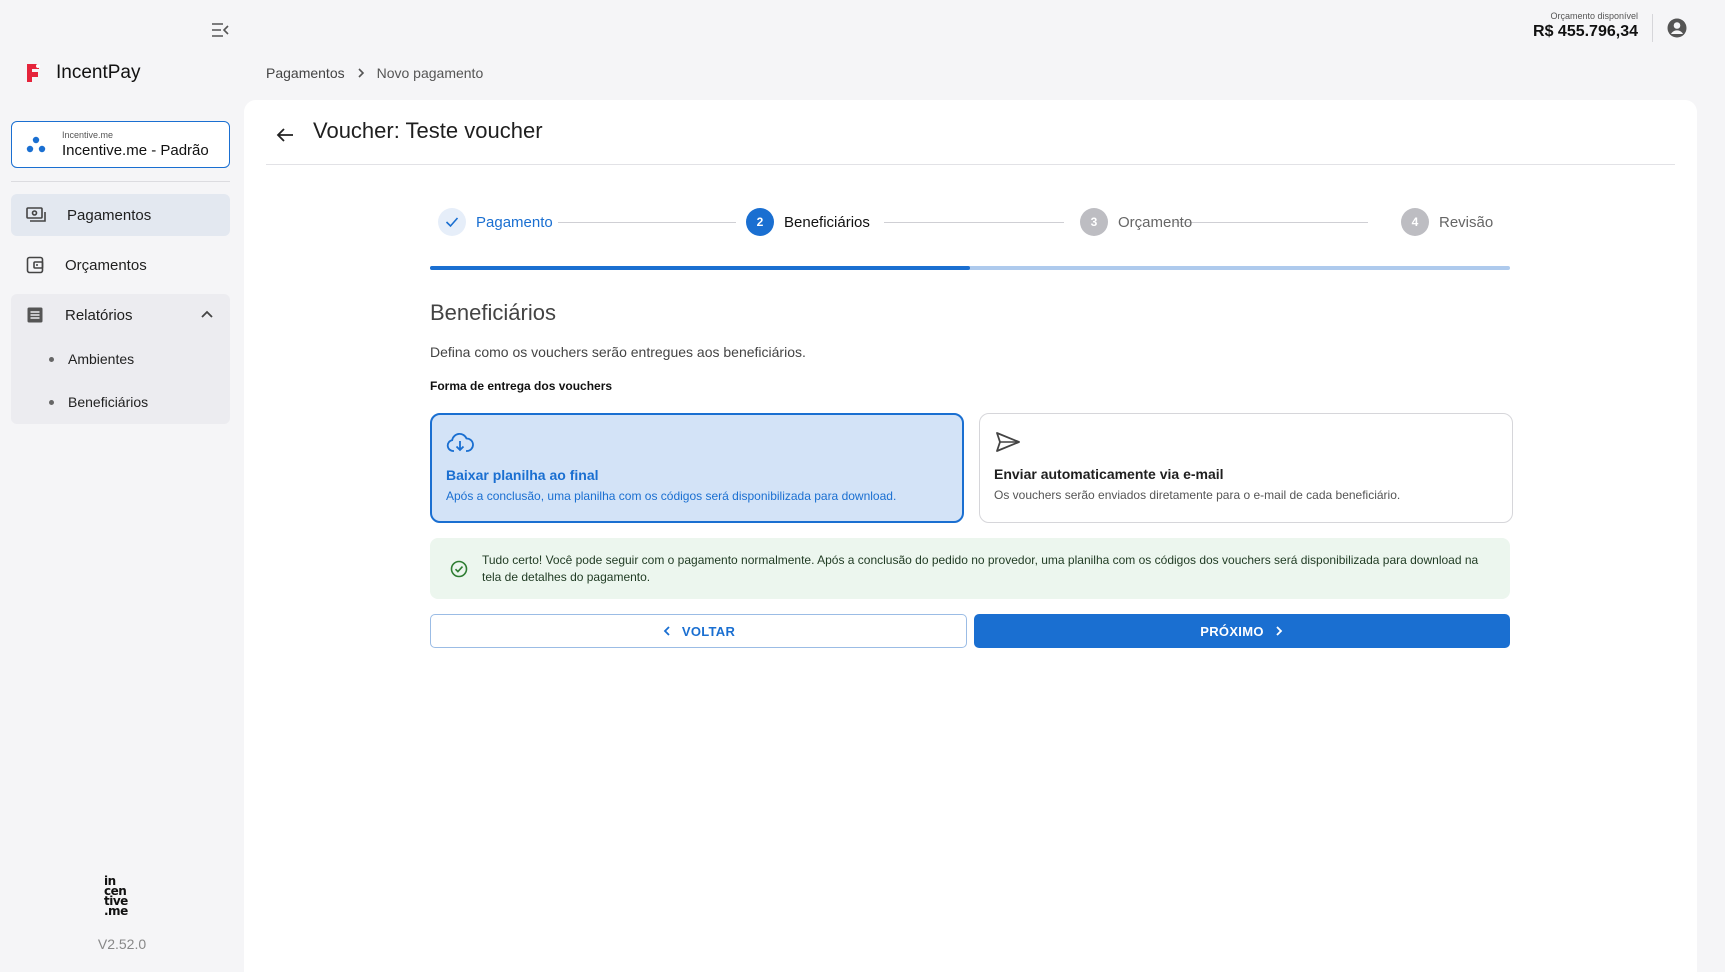 The image size is (1725, 972). Describe the element at coordinates (108, 402) in the screenshot. I see `sidebar-subitem-label: Beneficiários` at that location.